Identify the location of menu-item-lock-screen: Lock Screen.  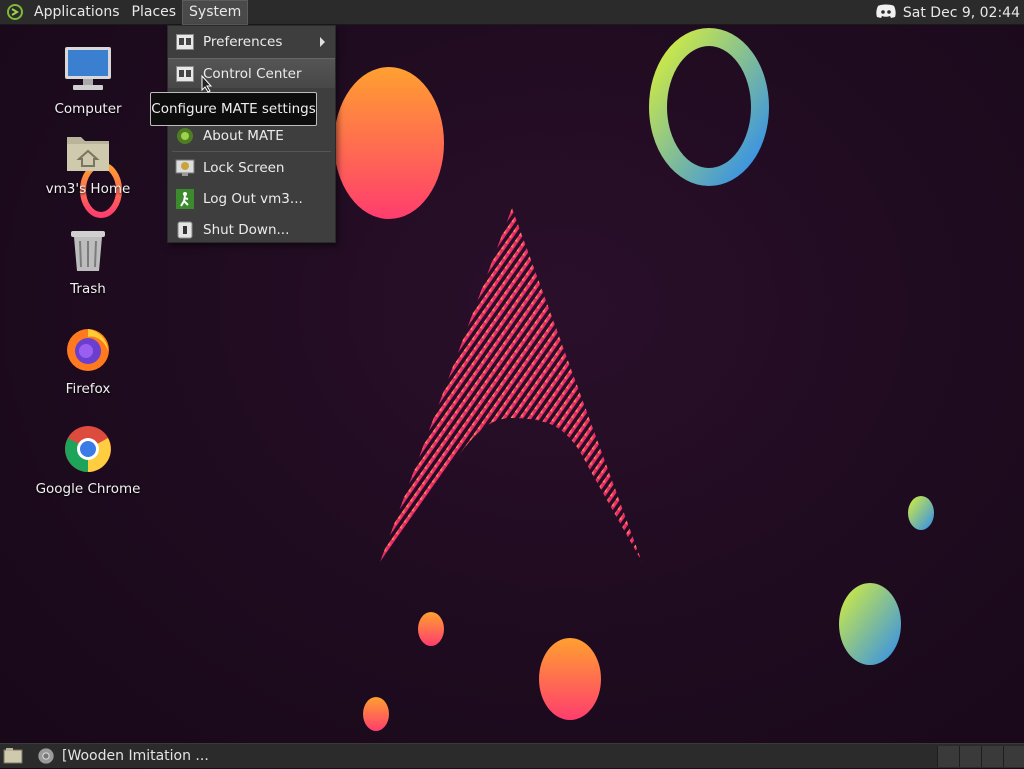
(251, 168).